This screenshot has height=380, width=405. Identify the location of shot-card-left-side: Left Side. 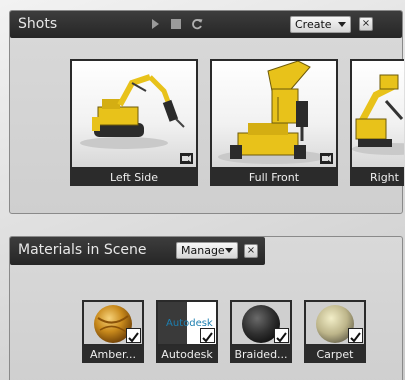
(134, 123).